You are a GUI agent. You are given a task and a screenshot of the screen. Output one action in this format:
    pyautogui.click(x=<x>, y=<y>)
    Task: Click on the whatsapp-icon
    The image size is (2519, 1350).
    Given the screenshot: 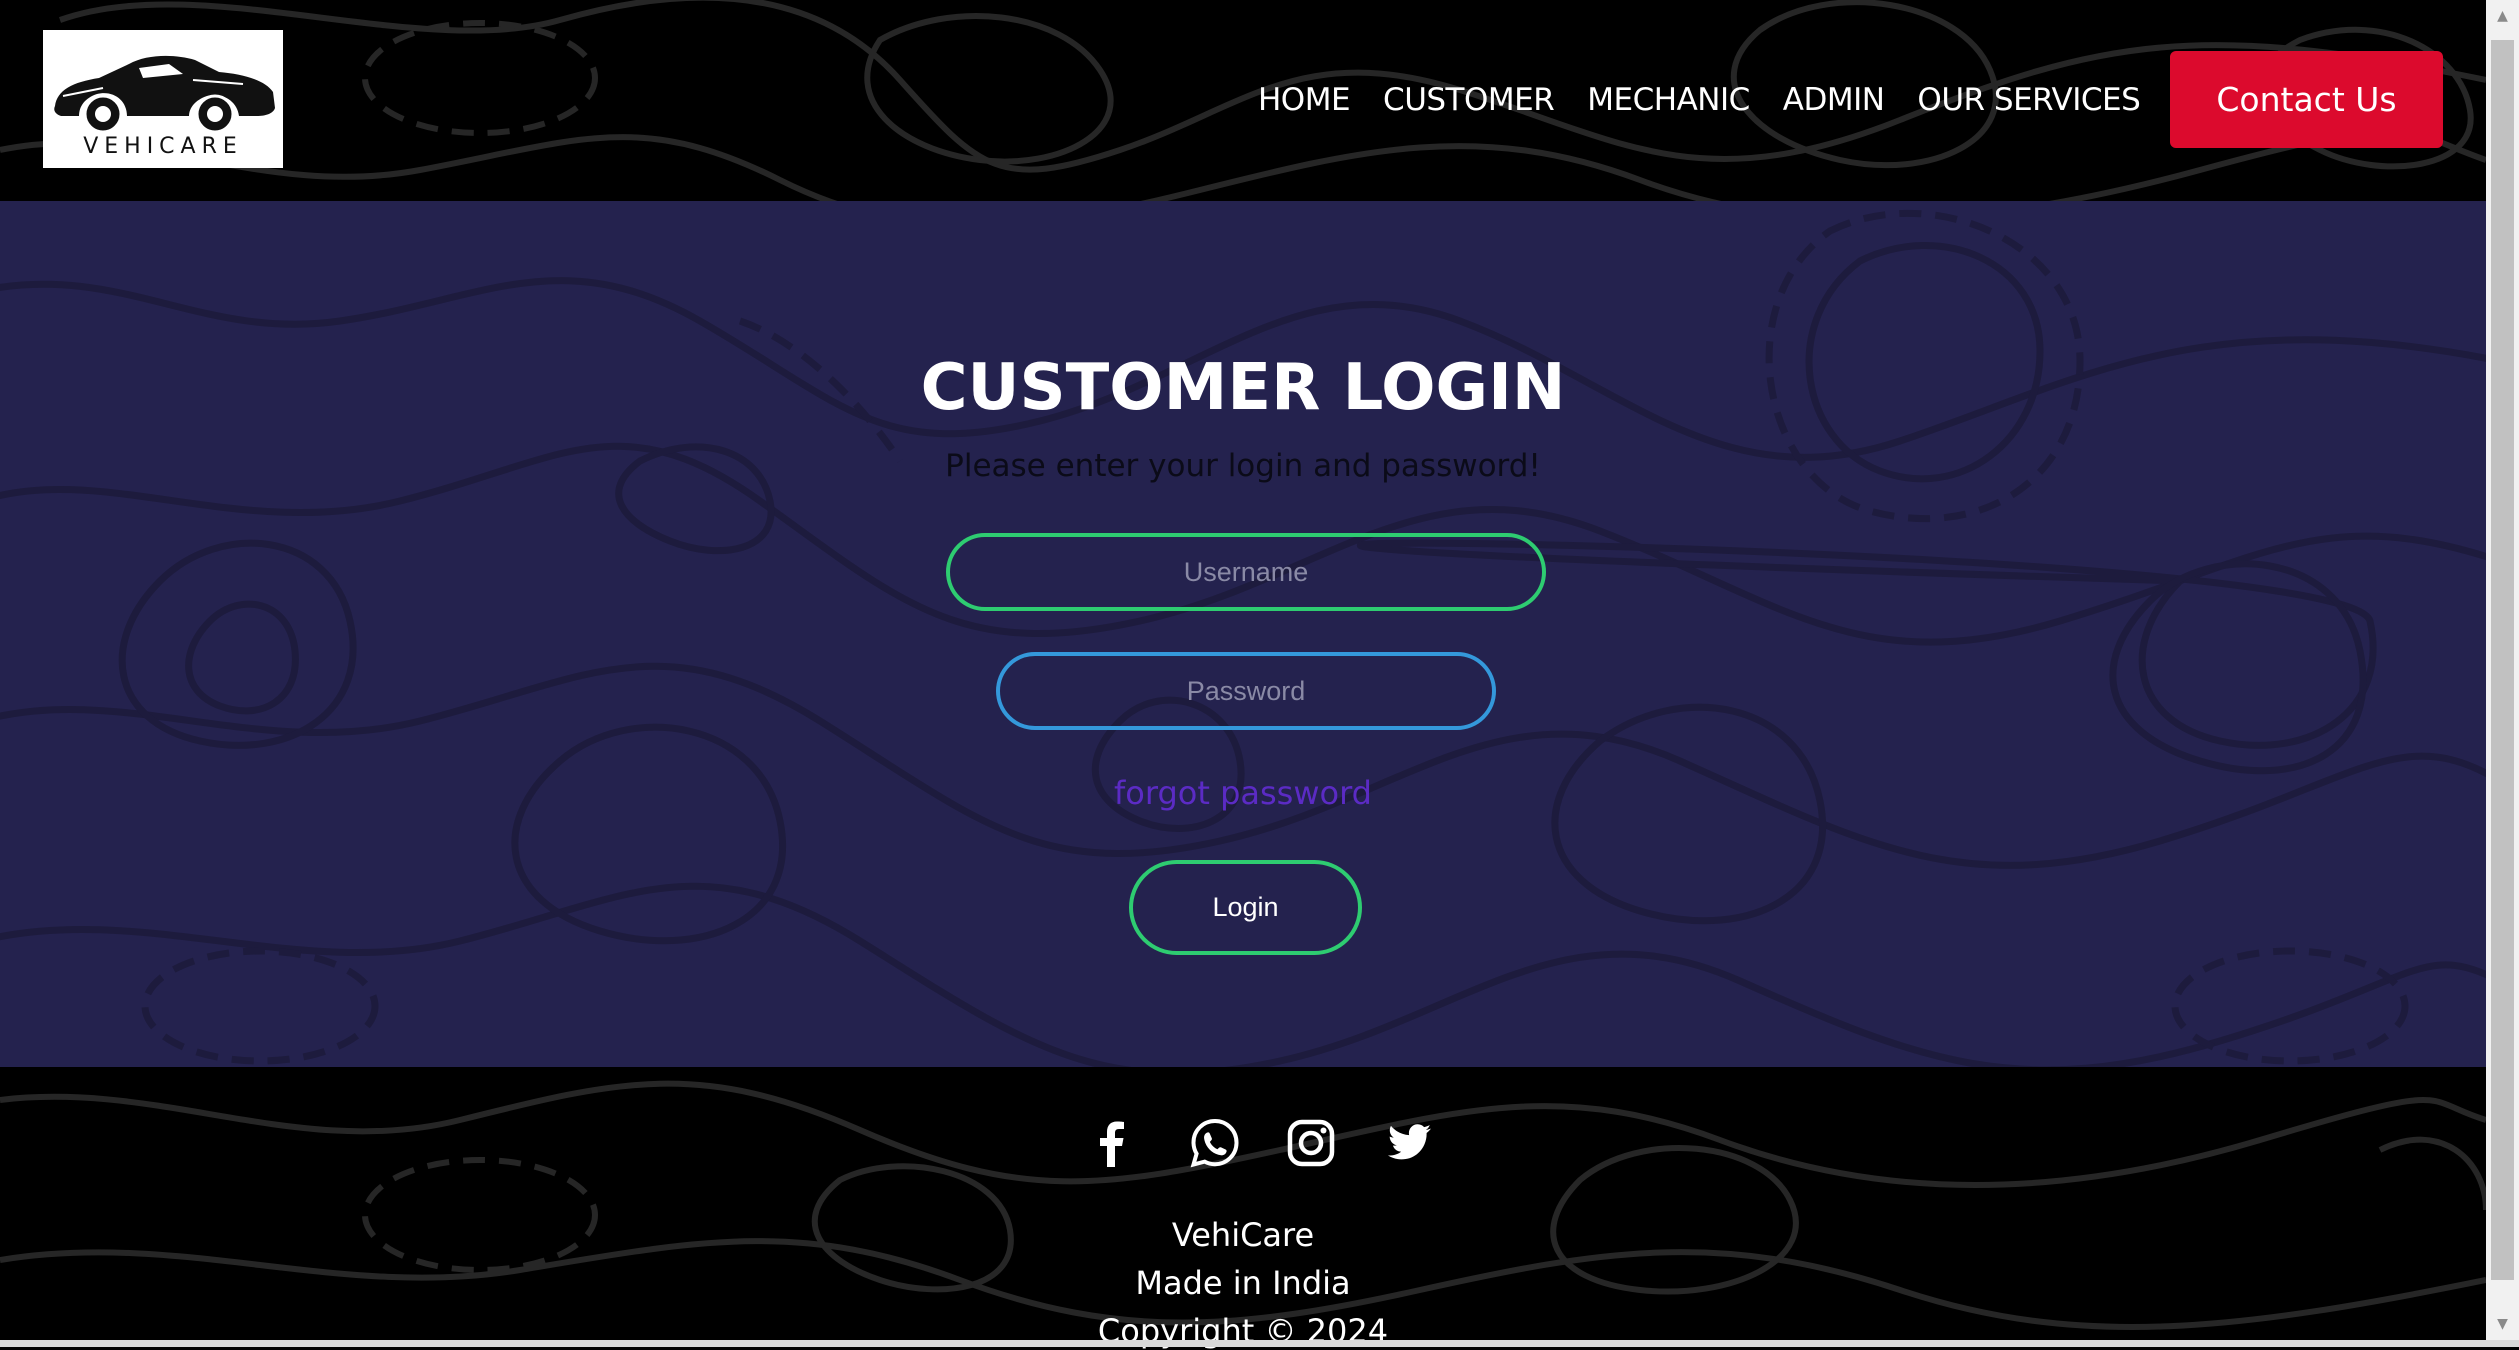 What is the action you would take?
    pyautogui.click(x=1215, y=1143)
    